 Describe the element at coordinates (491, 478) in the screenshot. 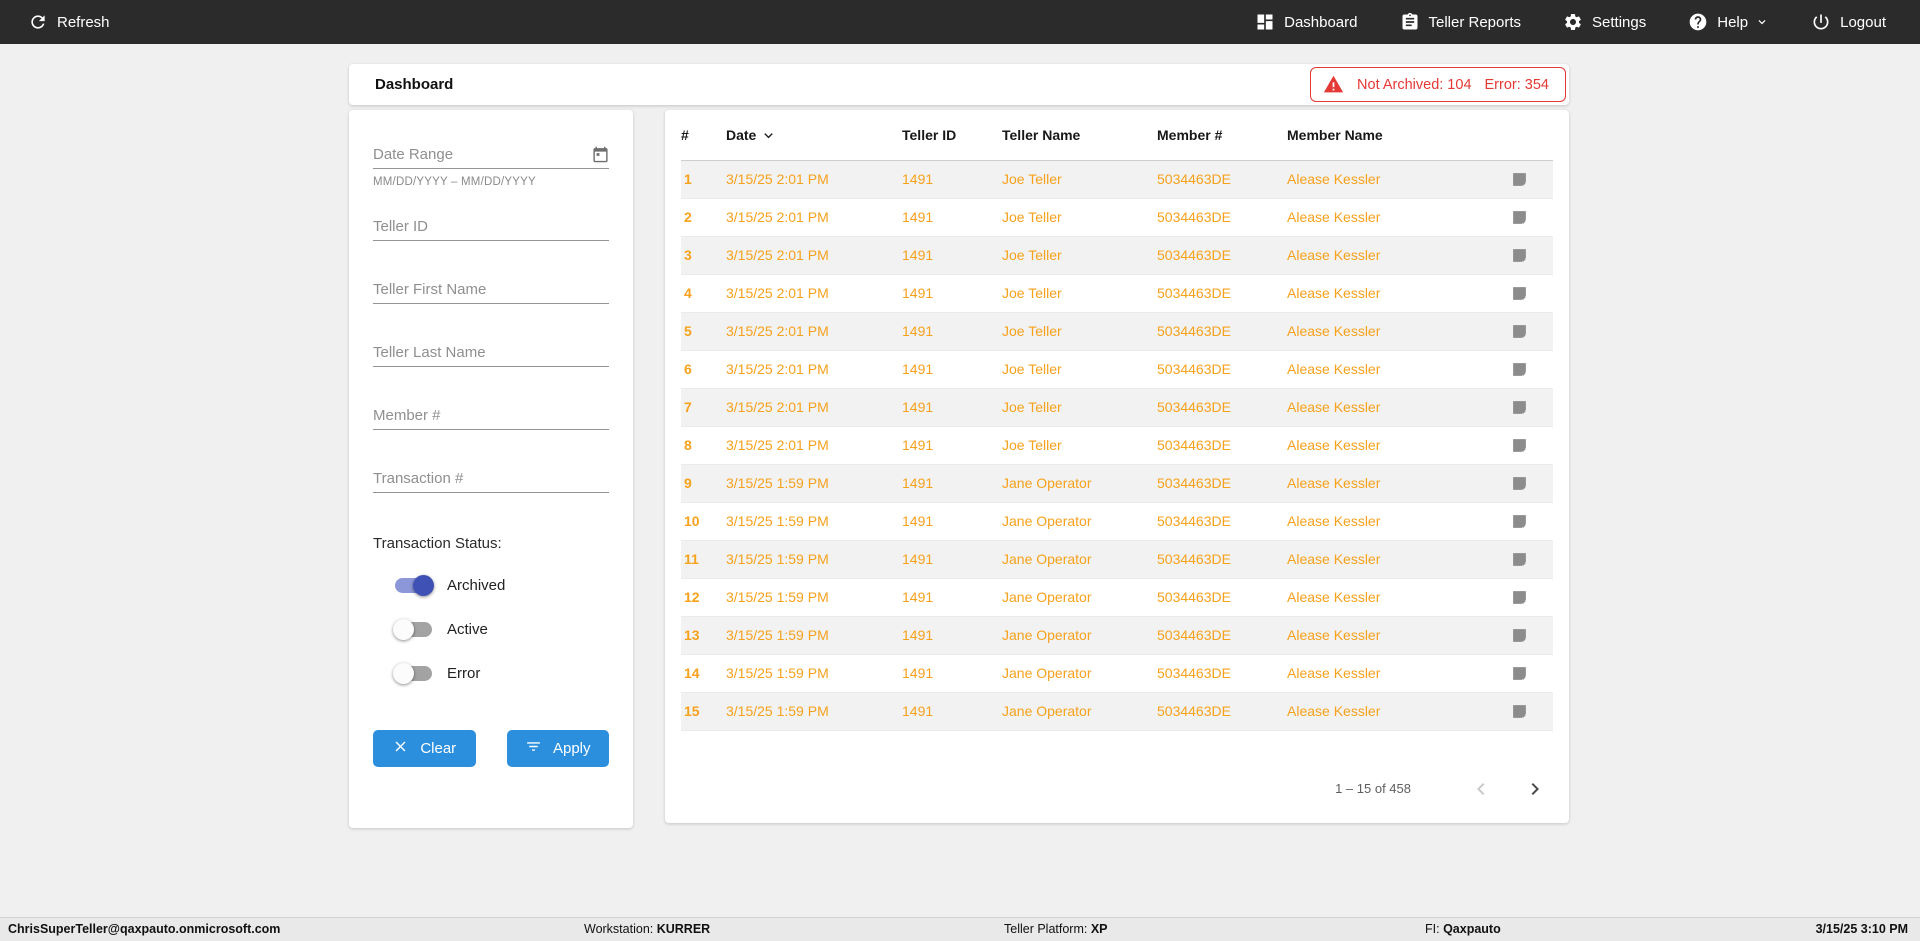

I see `transaction-number-input` at that location.